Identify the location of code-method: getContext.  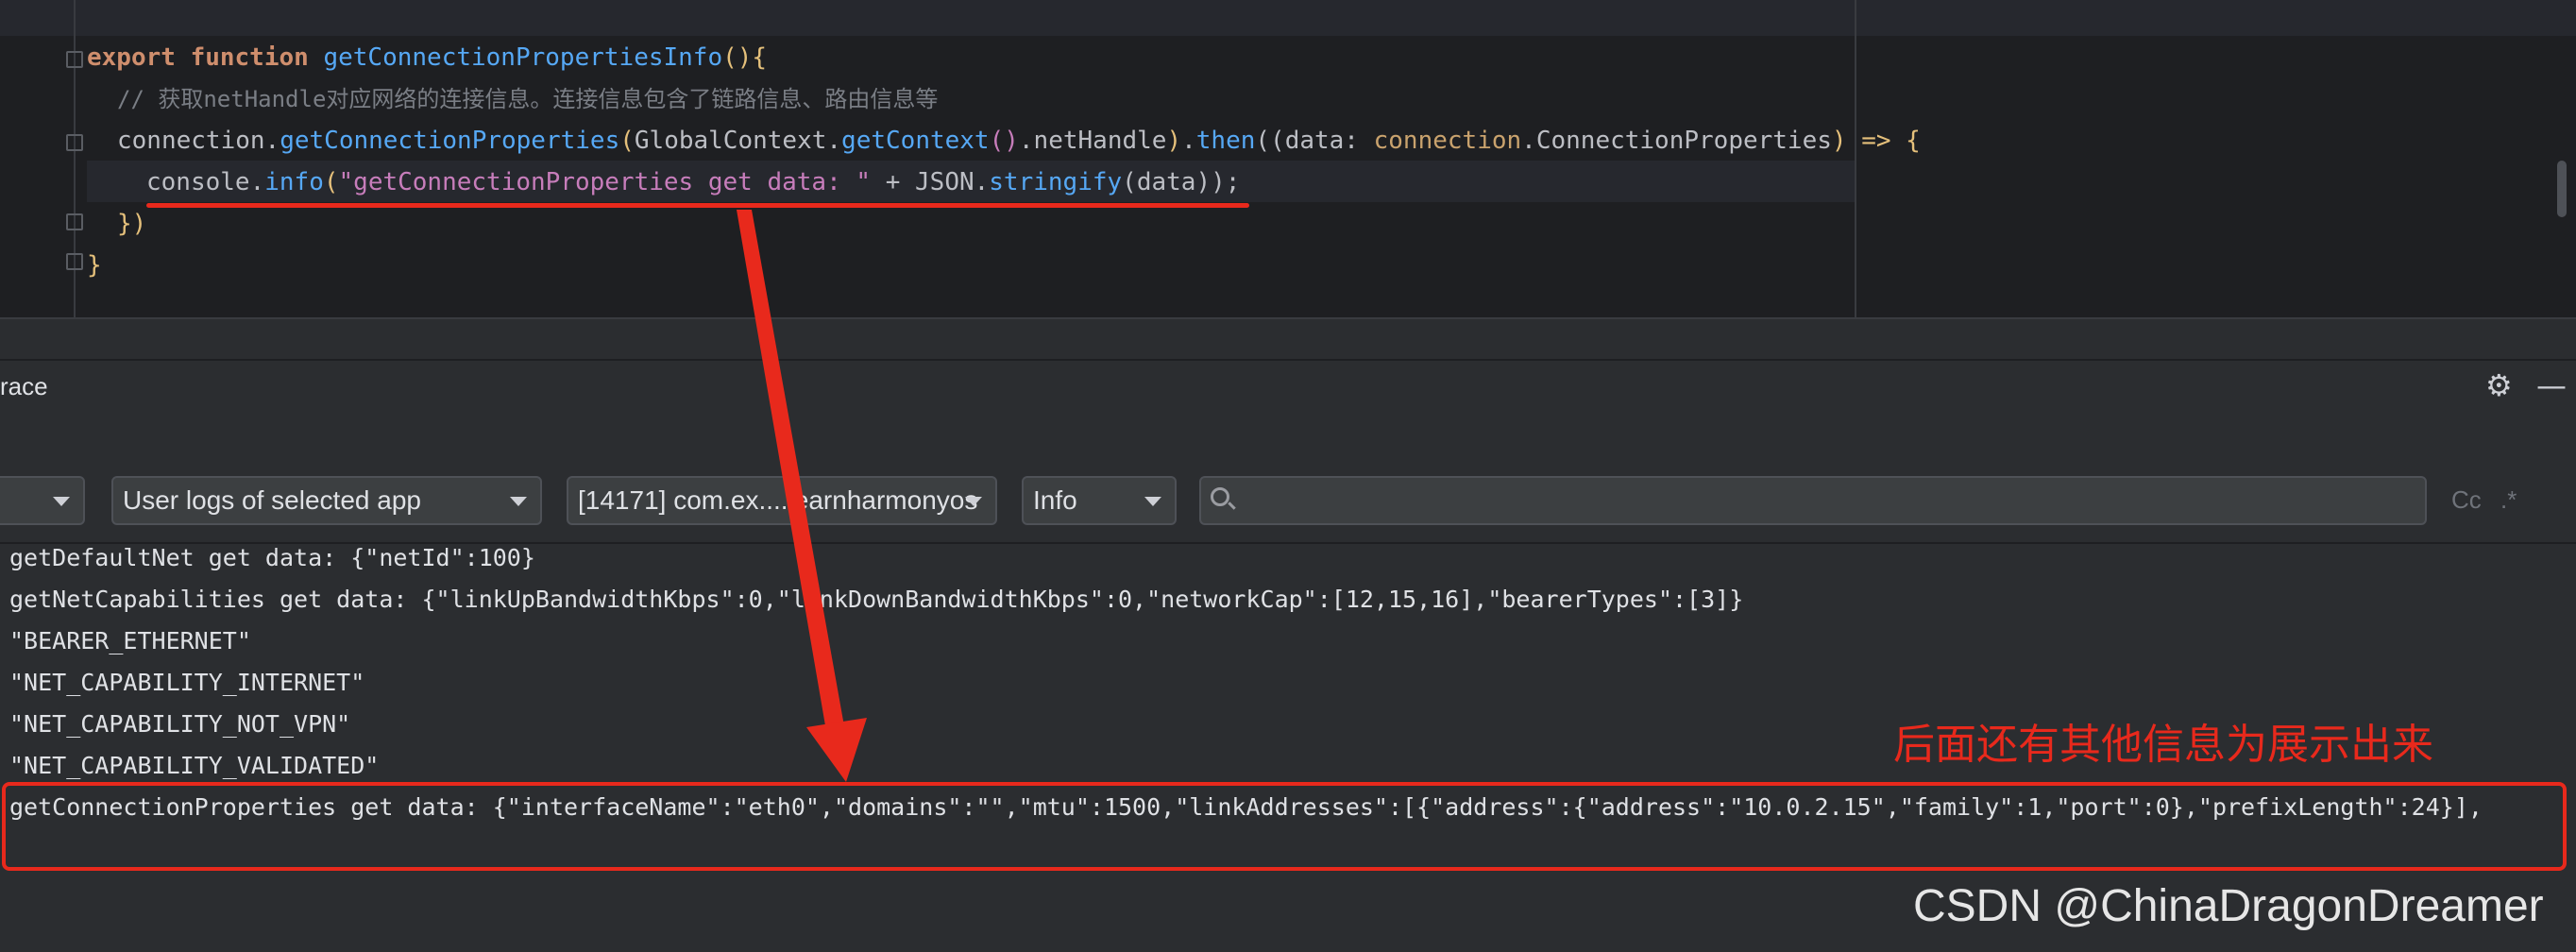
(915, 141).